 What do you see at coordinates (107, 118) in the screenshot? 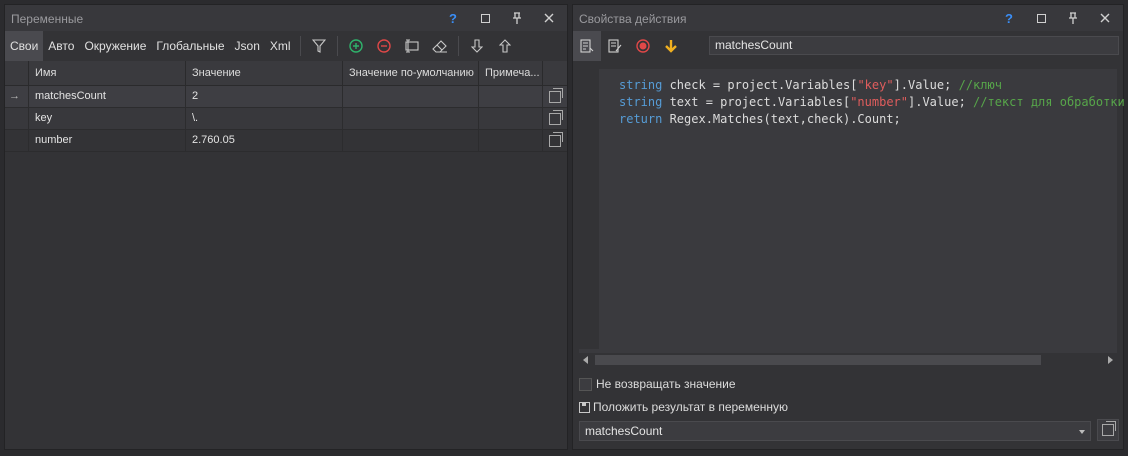
I see `variable-name-cell: key` at bounding box center [107, 118].